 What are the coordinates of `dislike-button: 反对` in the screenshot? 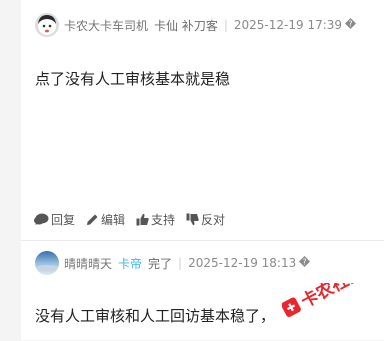 It's located at (205, 219).